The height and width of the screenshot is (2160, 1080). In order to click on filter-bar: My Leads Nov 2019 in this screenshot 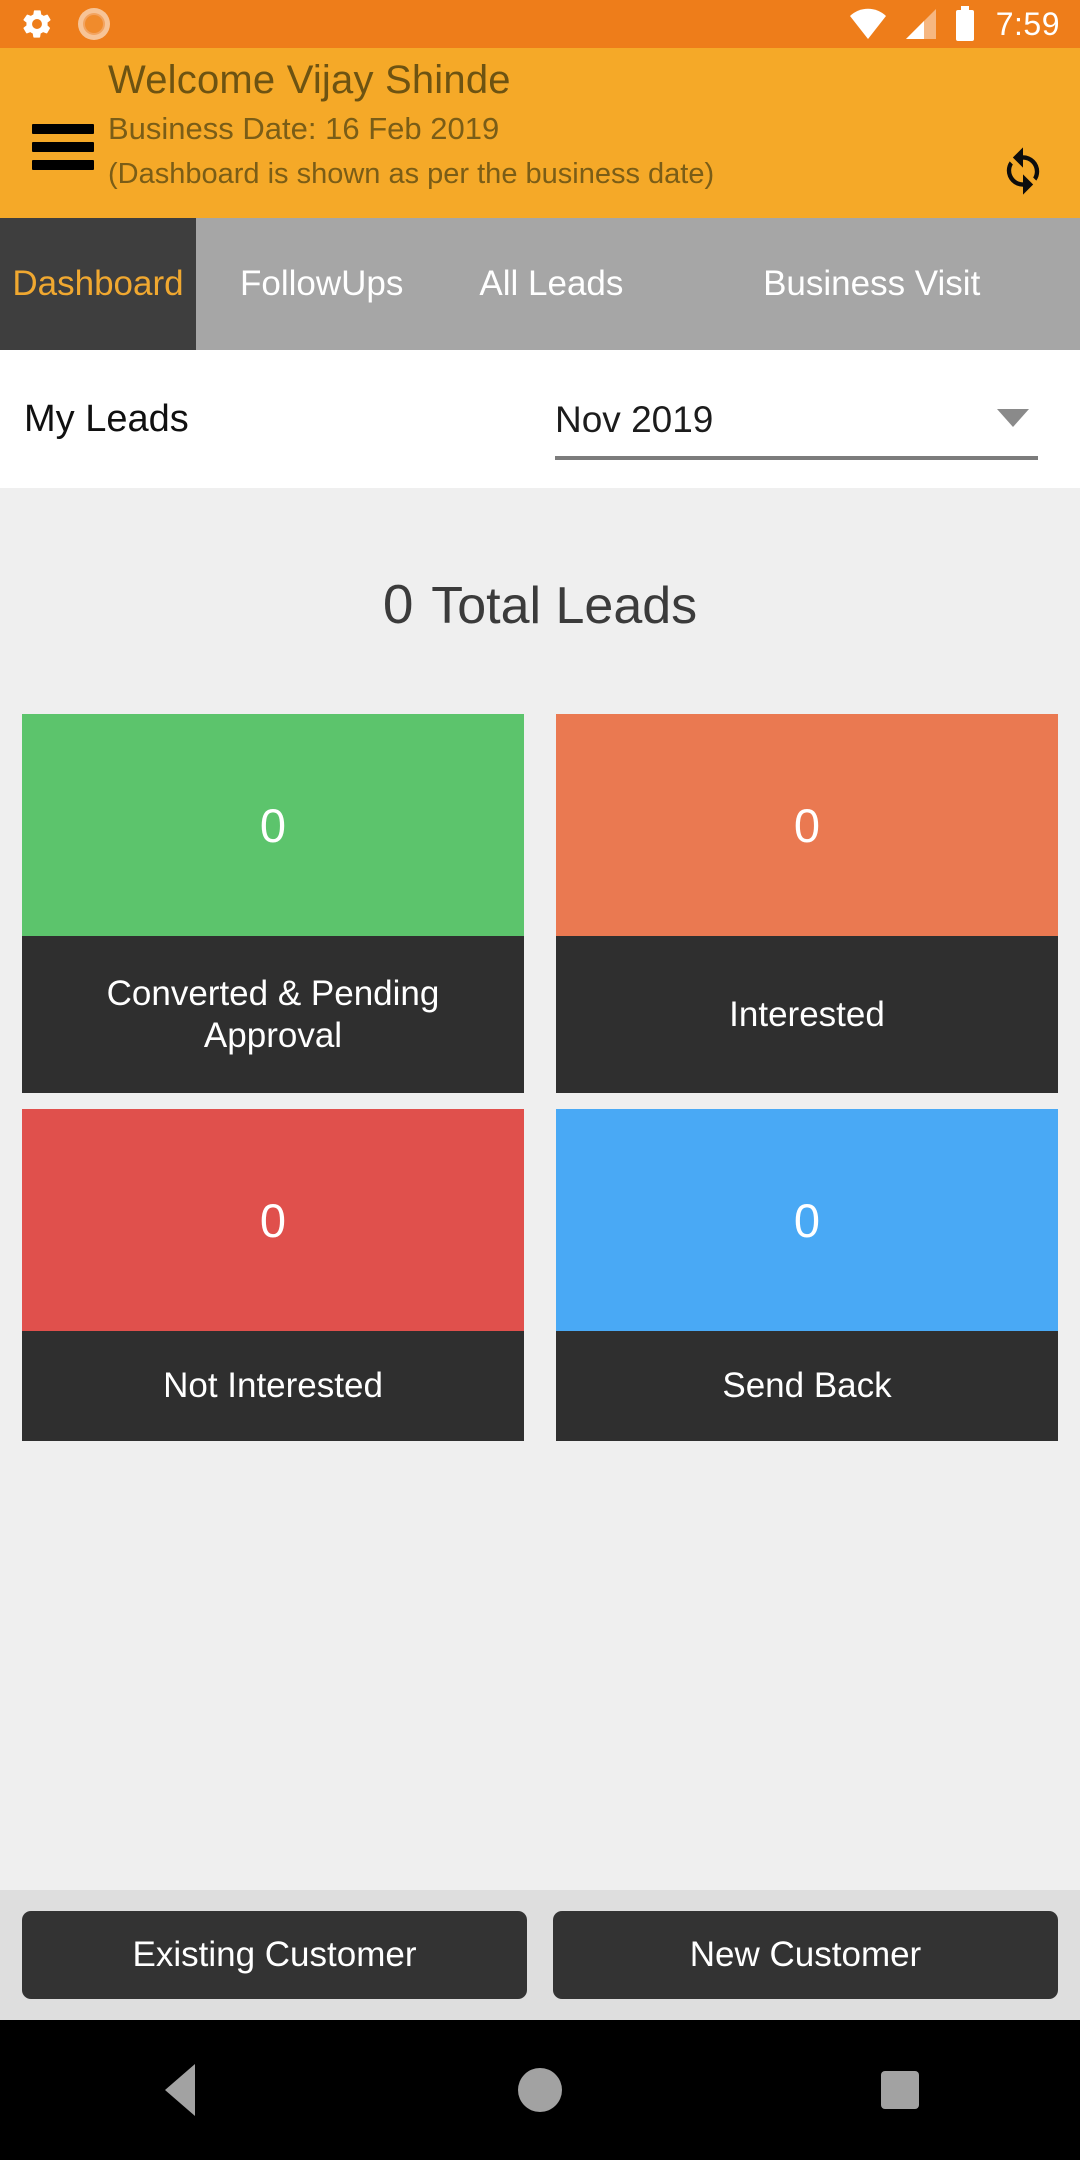, I will do `click(540, 419)`.